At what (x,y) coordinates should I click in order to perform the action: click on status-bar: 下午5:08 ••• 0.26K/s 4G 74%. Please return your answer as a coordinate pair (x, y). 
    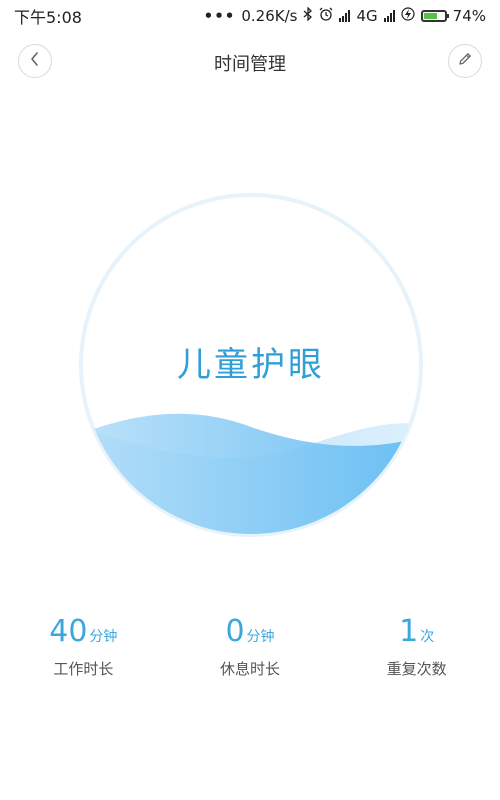
    Looking at the image, I should click on (250, 16).